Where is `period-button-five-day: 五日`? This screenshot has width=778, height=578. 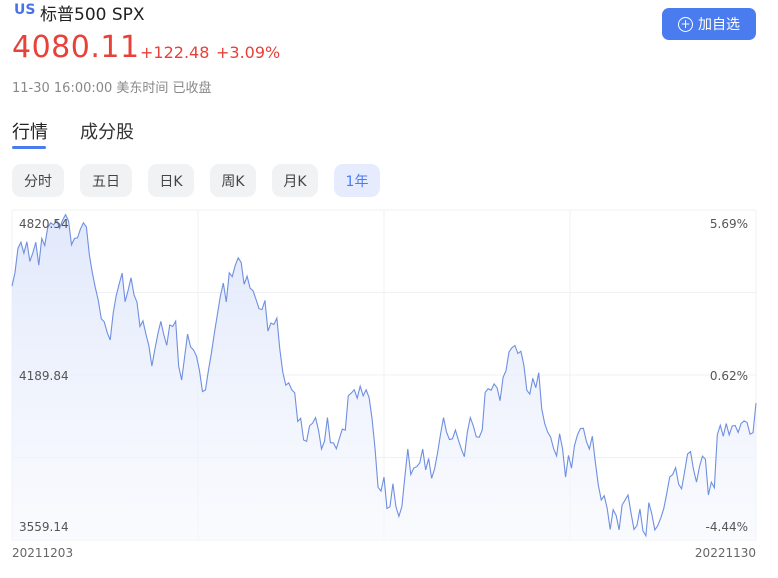 period-button-five-day: 五日 is located at coordinates (106, 180).